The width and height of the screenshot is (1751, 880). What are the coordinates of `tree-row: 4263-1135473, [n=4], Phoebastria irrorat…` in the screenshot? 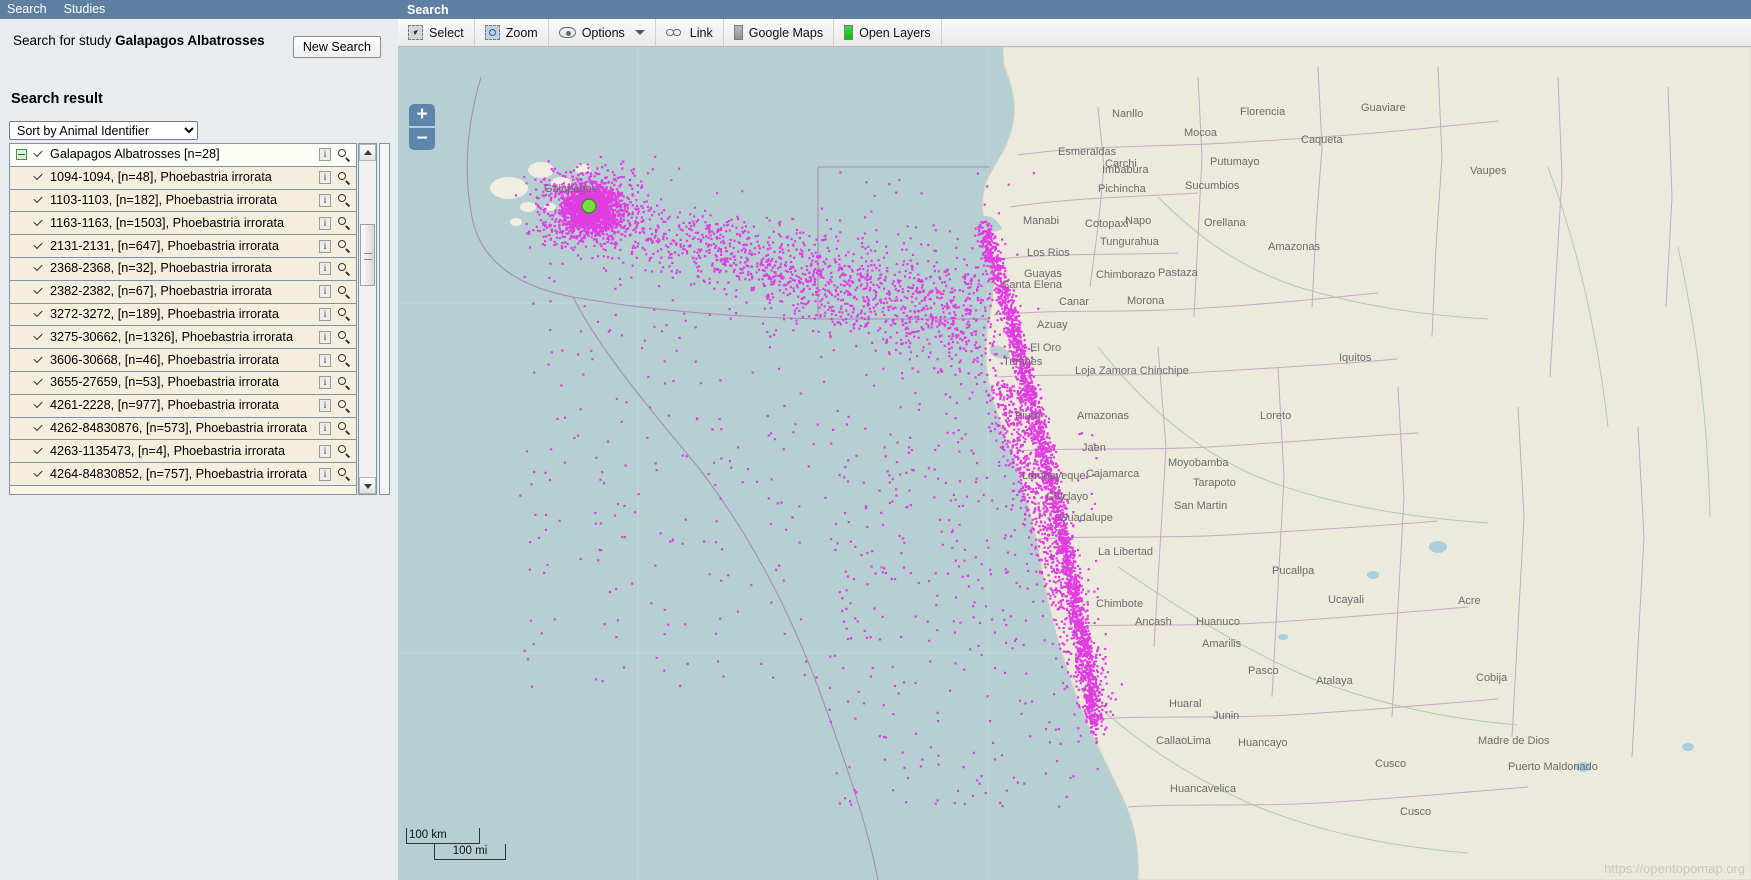 It's located at (183, 452).